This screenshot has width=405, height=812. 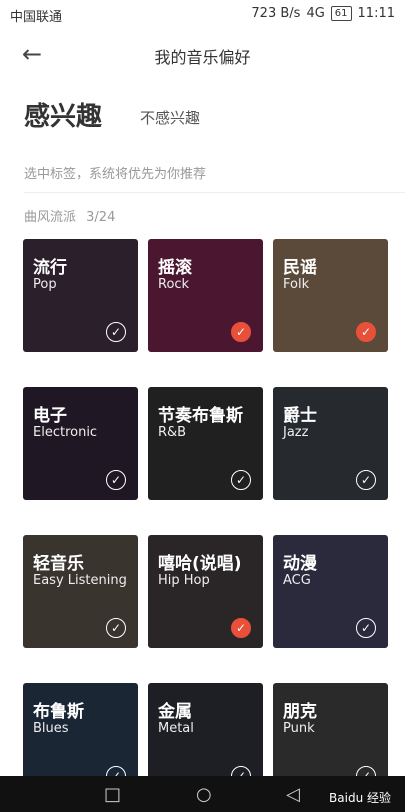 What do you see at coordinates (299, 728) in the screenshot?
I see `genre-name-en: Punk` at bounding box center [299, 728].